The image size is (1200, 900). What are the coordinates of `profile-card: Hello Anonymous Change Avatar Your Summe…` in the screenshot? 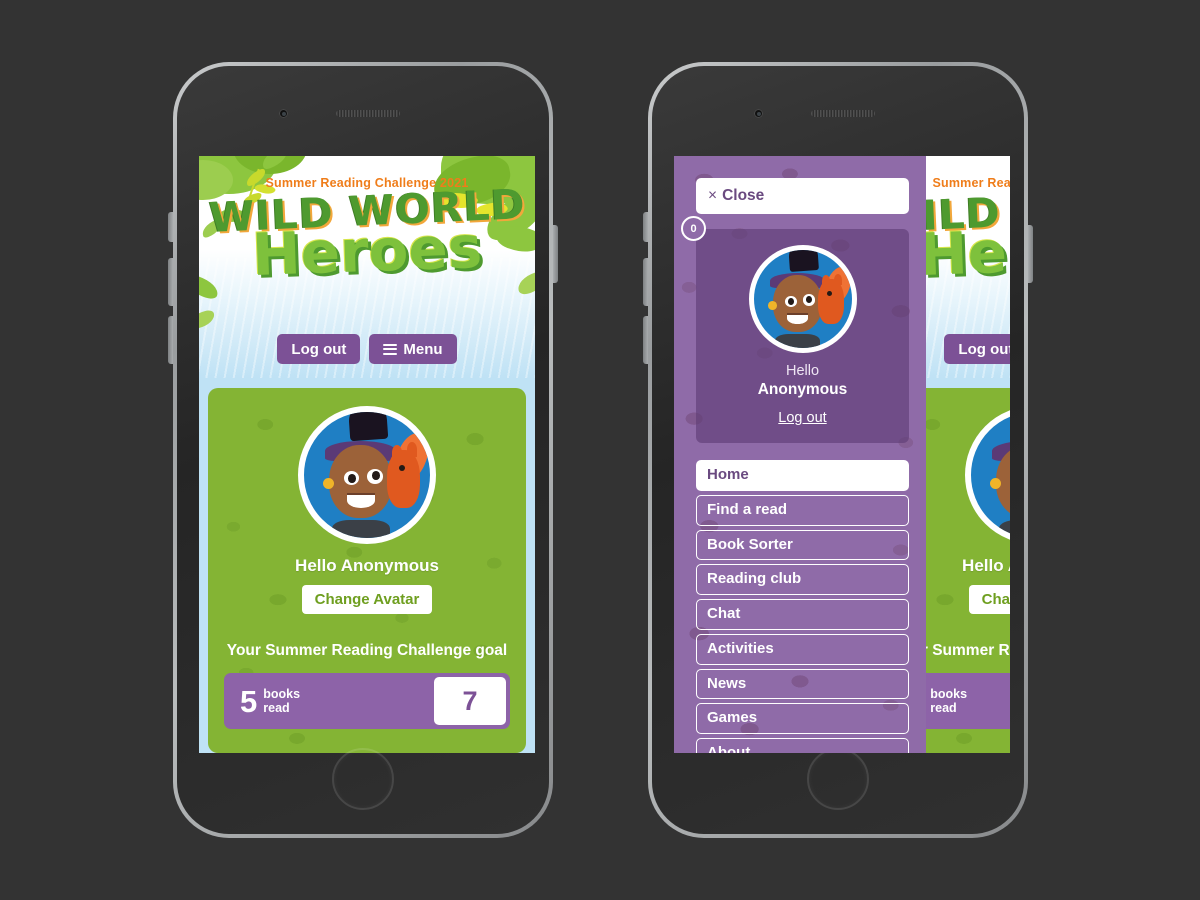 It's located at (367, 570).